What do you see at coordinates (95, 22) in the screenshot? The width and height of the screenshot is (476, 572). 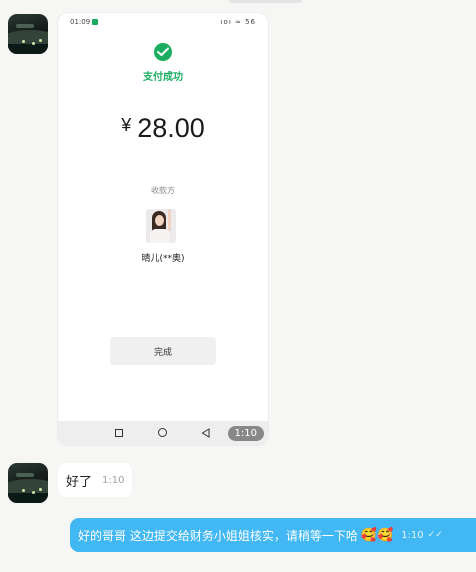 I see `wechat-status-icon` at bounding box center [95, 22].